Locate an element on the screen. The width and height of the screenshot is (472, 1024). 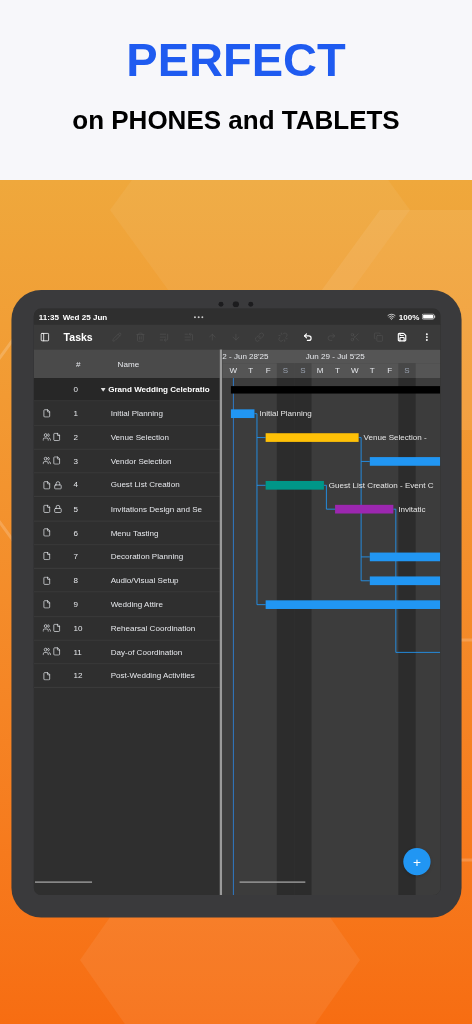
multitask-dots-icon is located at coordinates (198, 316).